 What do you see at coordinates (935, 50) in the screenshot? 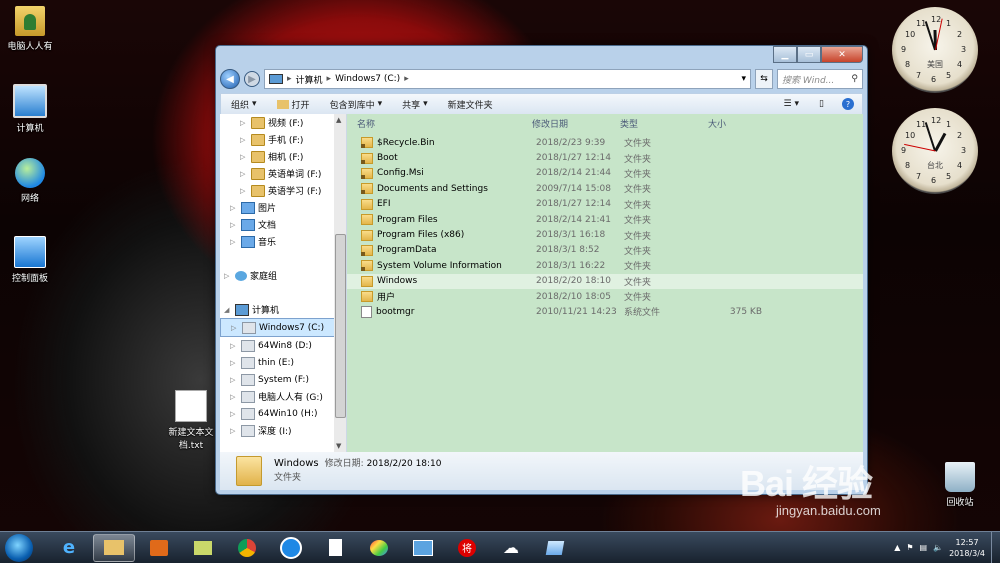
I see `clock-gadget: 12 1 2 3 4 5 6 7 8 9 10 11 美国` at bounding box center [935, 50].